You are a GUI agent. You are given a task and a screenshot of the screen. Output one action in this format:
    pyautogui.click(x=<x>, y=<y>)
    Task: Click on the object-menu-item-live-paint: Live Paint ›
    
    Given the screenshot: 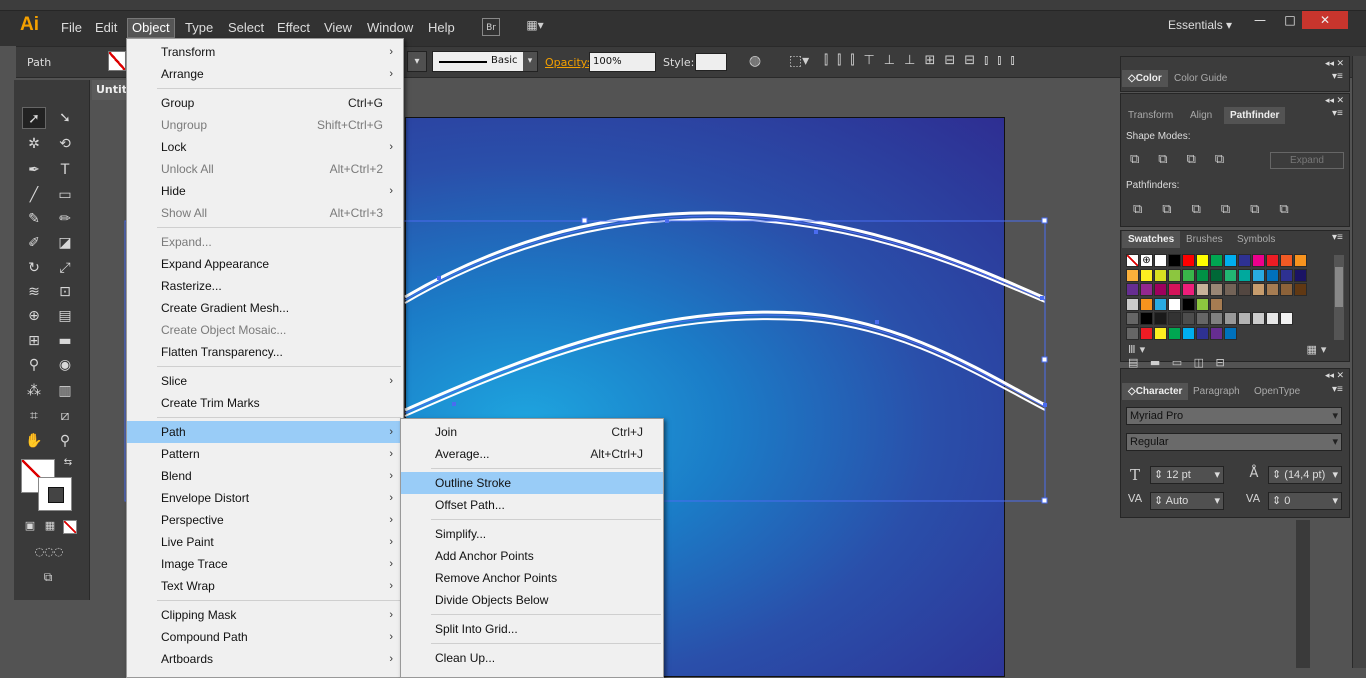 What is the action you would take?
    pyautogui.click(x=265, y=542)
    